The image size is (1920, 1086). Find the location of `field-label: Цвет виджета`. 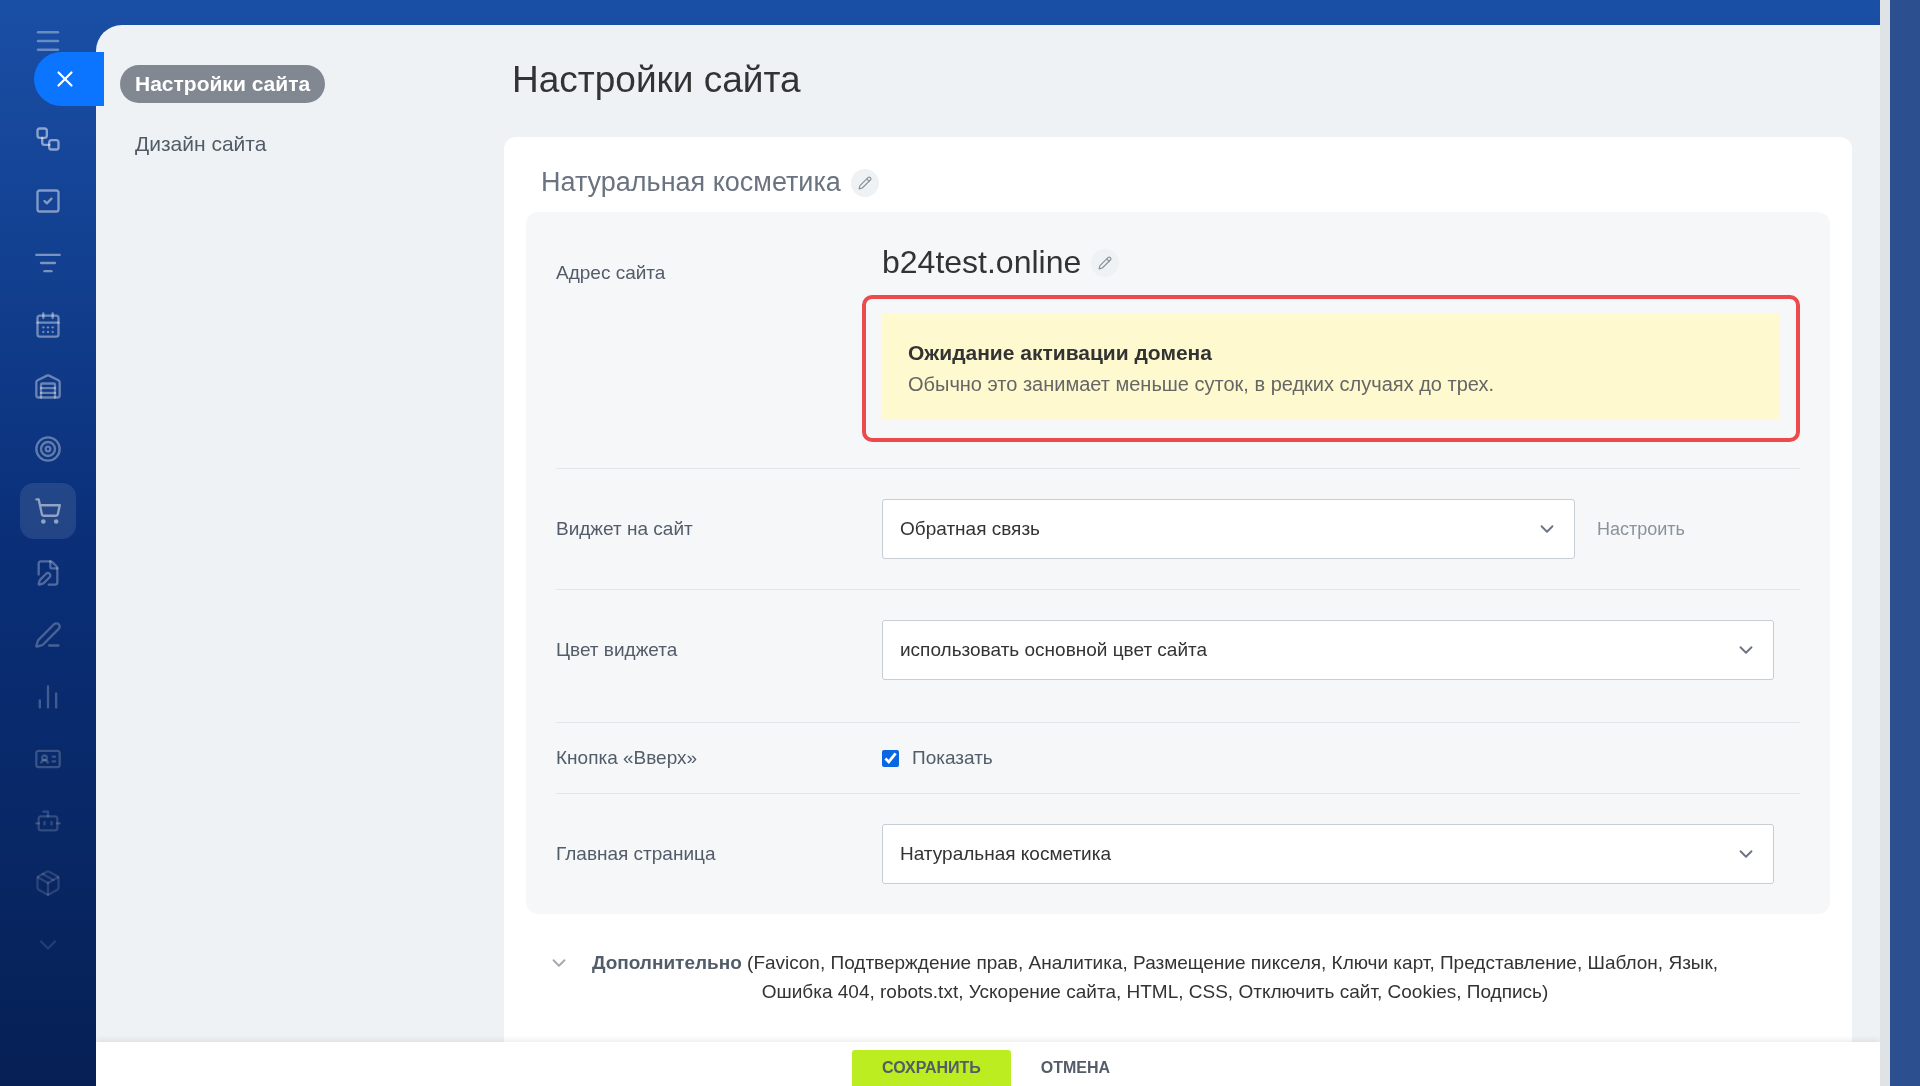

field-label: Цвет виджета is located at coordinates (617, 650).